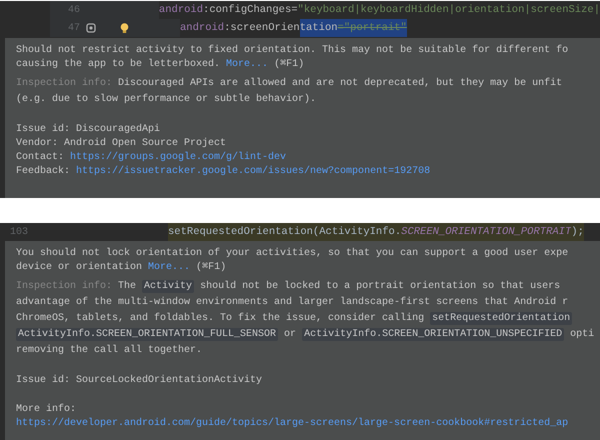  I want to click on code-line: android:screenOrientation="portrait", so click(293, 28).